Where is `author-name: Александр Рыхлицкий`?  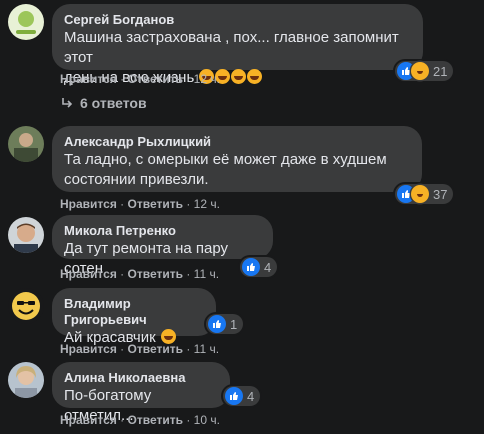 author-name: Александр Рыхлицкий is located at coordinates (237, 142).